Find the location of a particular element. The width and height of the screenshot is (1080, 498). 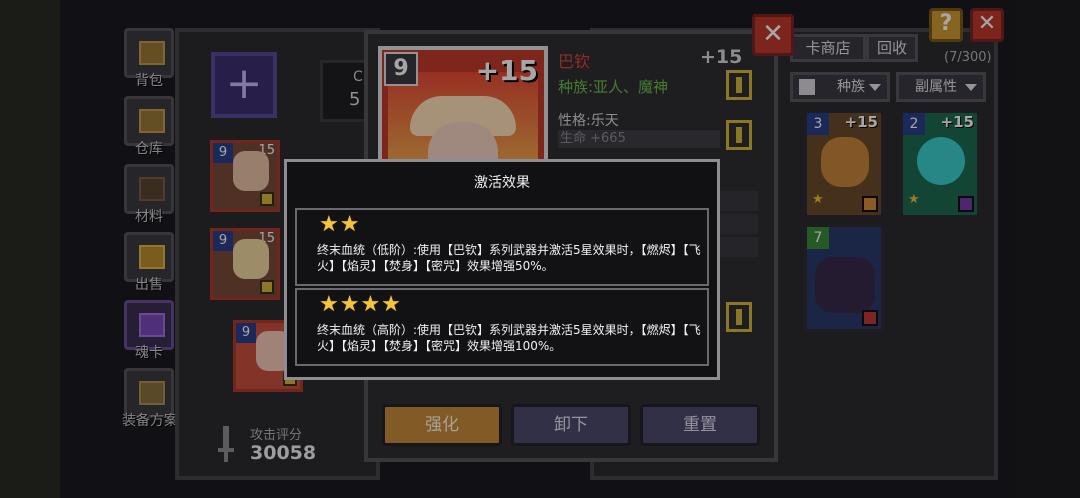

enhance-button: 强化 is located at coordinates (442, 425).